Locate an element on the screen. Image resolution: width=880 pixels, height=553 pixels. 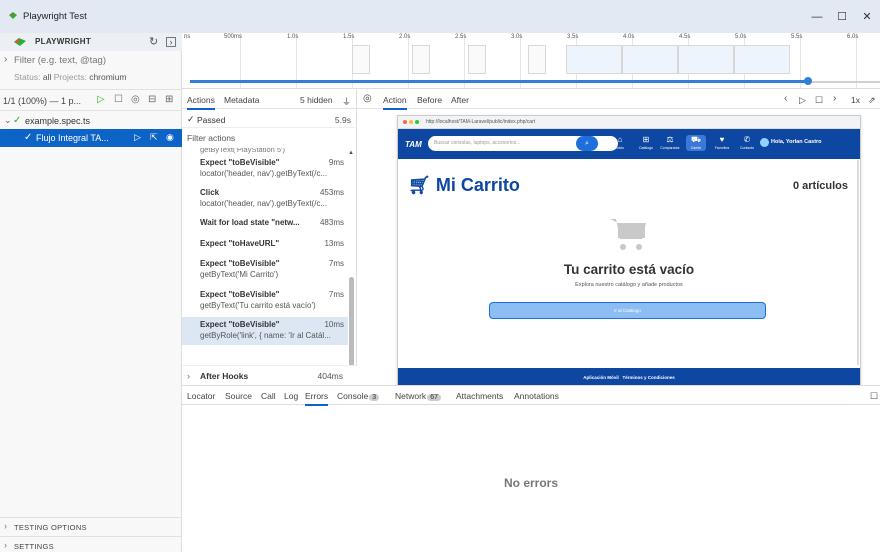
tab-network: Network 67 is located at coordinates (418, 396).